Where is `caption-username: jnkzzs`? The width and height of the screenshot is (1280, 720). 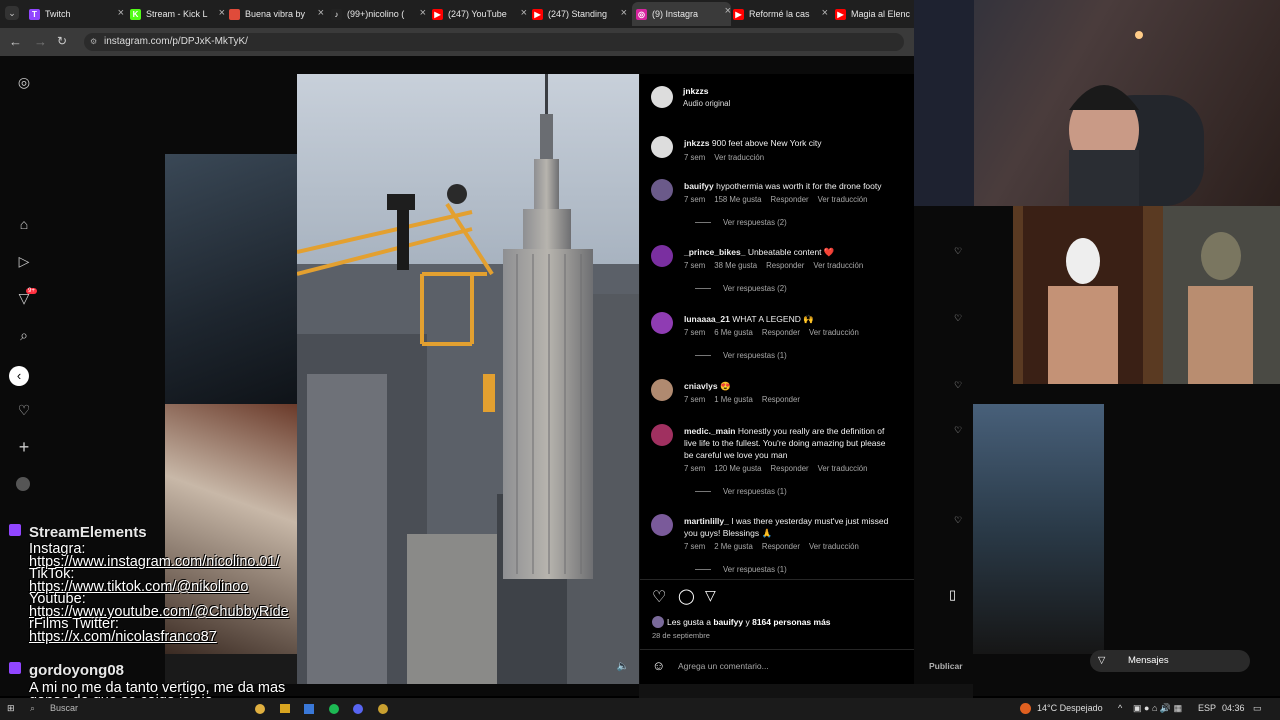 caption-username: jnkzzs is located at coordinates (697, 143).